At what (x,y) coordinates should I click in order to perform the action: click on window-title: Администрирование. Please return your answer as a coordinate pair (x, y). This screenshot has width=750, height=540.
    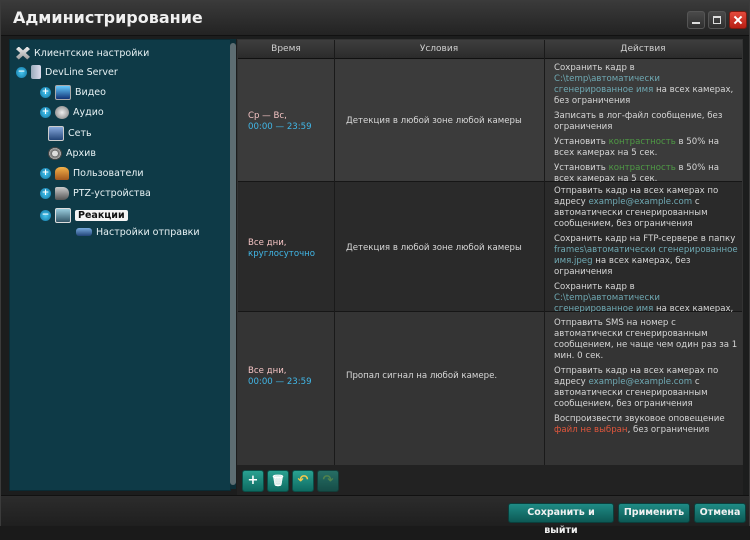
    Looking at the image, I should click on (108, 17).